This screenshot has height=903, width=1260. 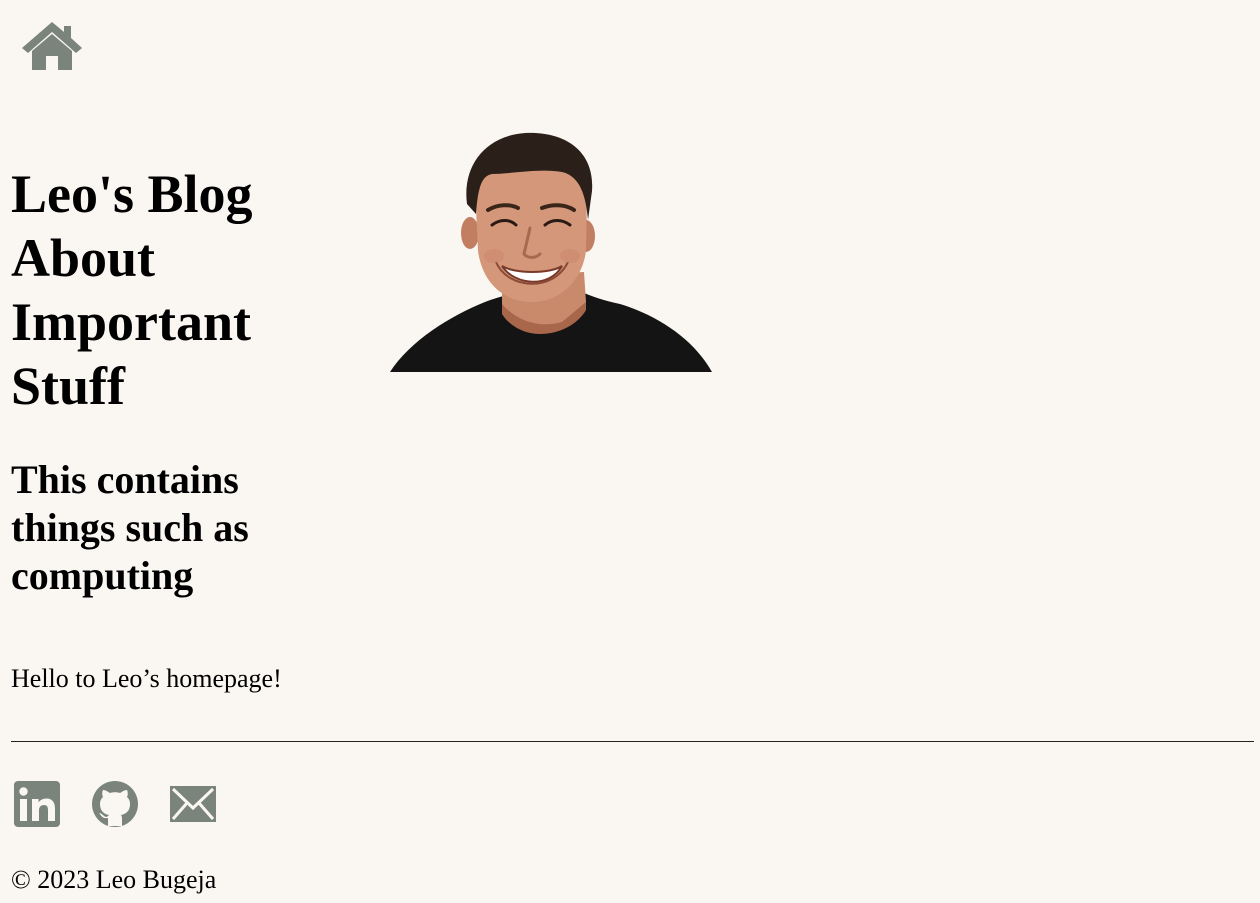 I want to click on site-subtitle: This contains things such as computing, so click(x=130, y=527).